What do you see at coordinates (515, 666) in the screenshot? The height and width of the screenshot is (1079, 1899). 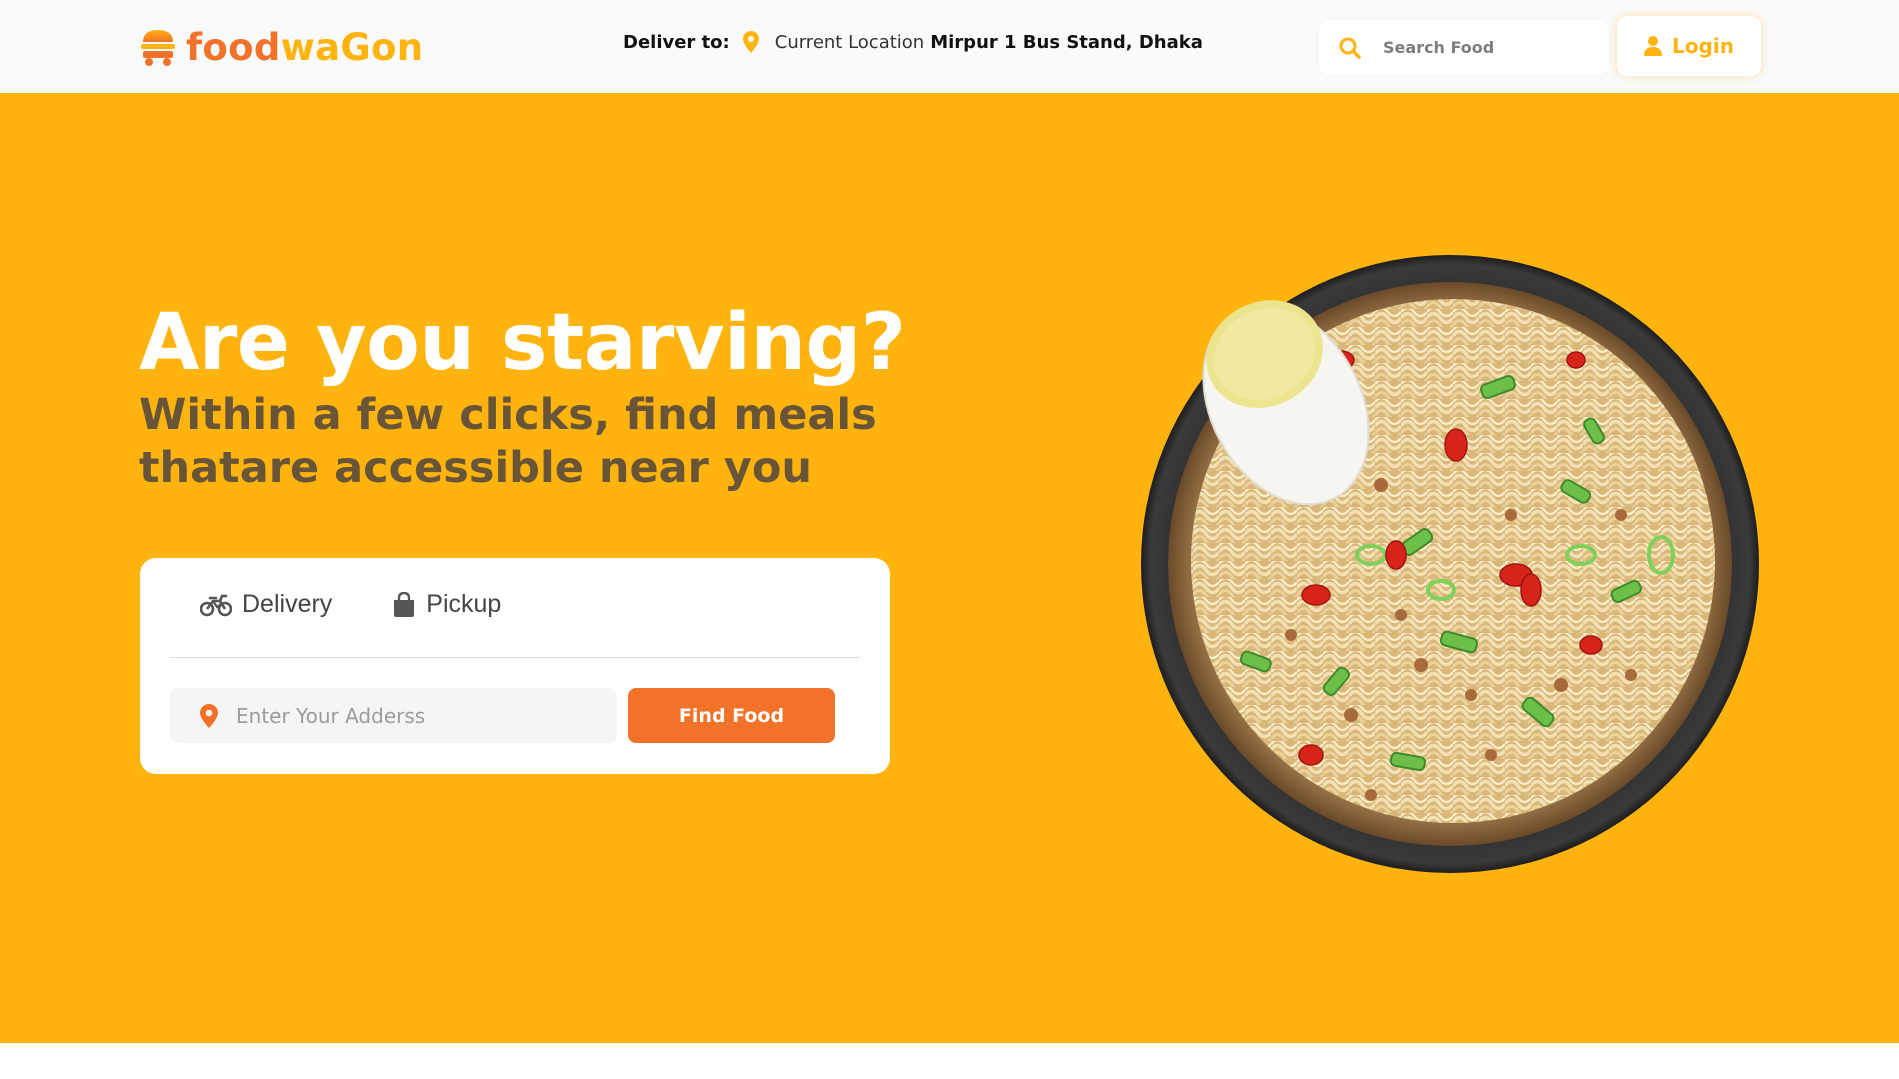 I see `order-card: Delivery Pickup Find Food` at bounding box center [515, 666].